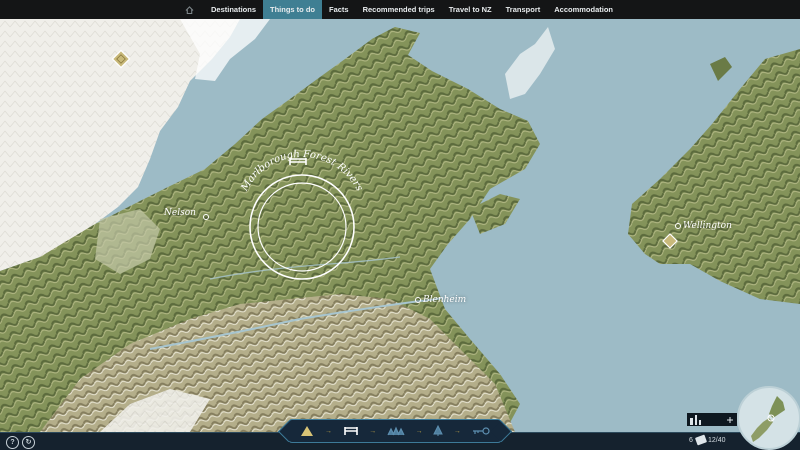  What do you see at coordinates (768, 418) in the screenshot?
I see `new-zealand-minimap` at bounding box center [768, 418].